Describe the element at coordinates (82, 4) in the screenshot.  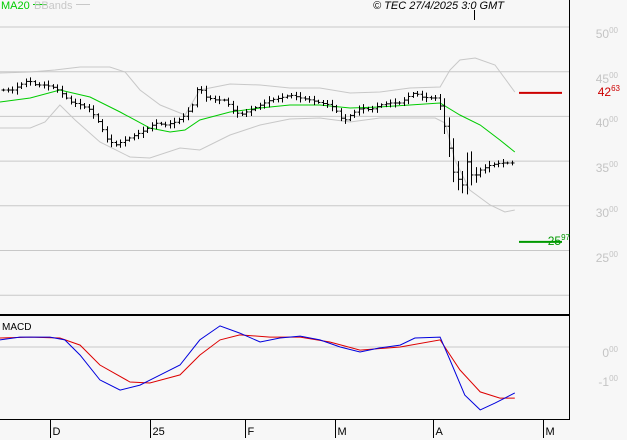
I see `legend-bbands-swatch` at that location.